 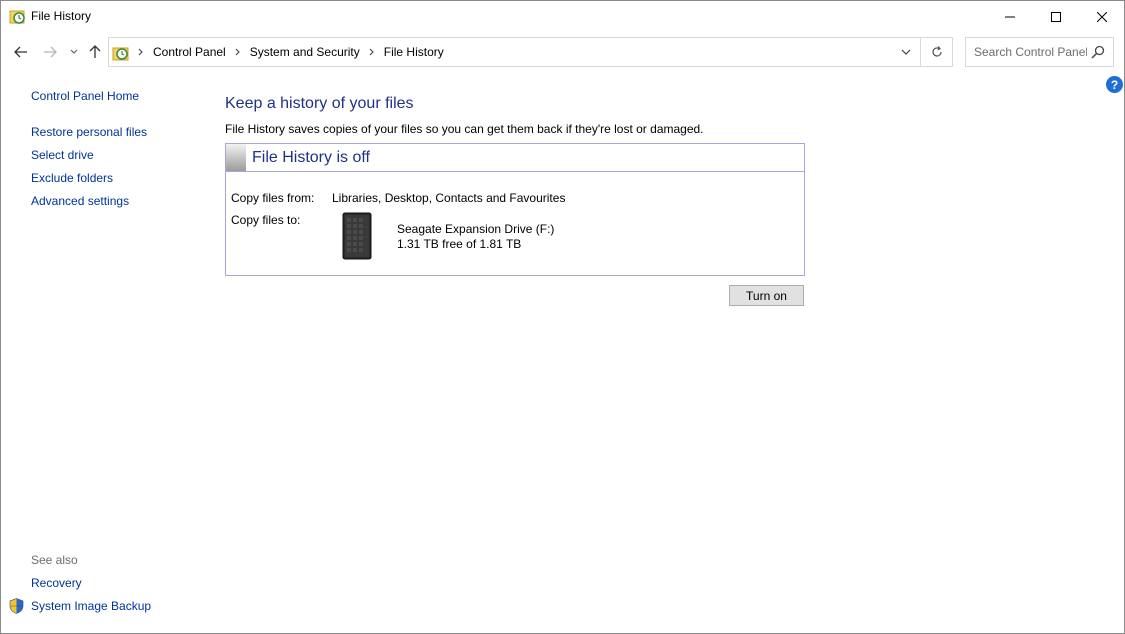 What do you see at coordinates (920, 52) in the screenshot?
I see `divider` at bounding box center [920, 52].